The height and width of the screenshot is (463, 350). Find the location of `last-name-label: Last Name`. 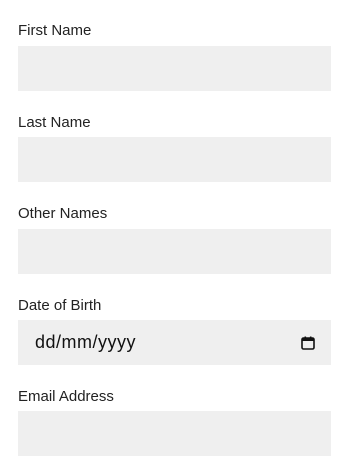

last-name-label: Last Name is located at coordinates (54, 122).